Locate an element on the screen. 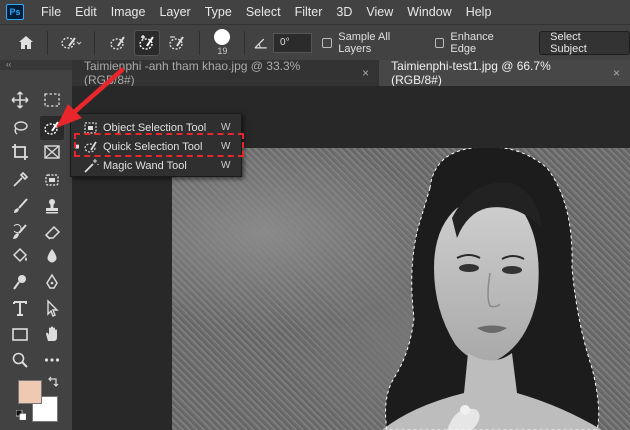 The width and height of the screenshot is (630, 430). object-selection-tool is located at coordinates (52, 180).